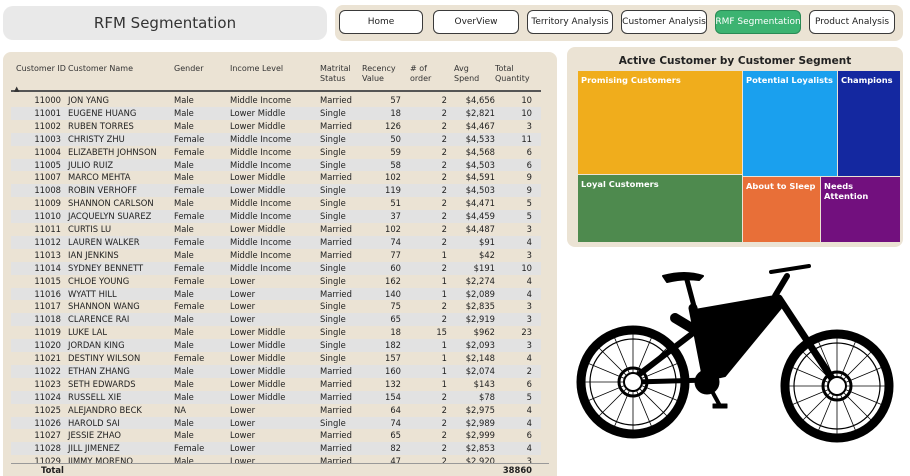  Describe the element at coordinates (480, 138) in the screenshot. I see `cell-avg-spend: $4,533` at that location.